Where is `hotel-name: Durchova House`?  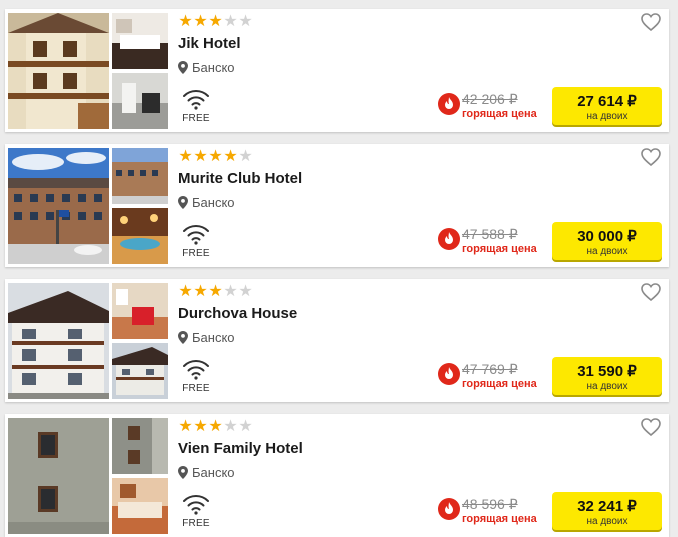 hotel-name: Durchova House is located at coordinates (237, 313).